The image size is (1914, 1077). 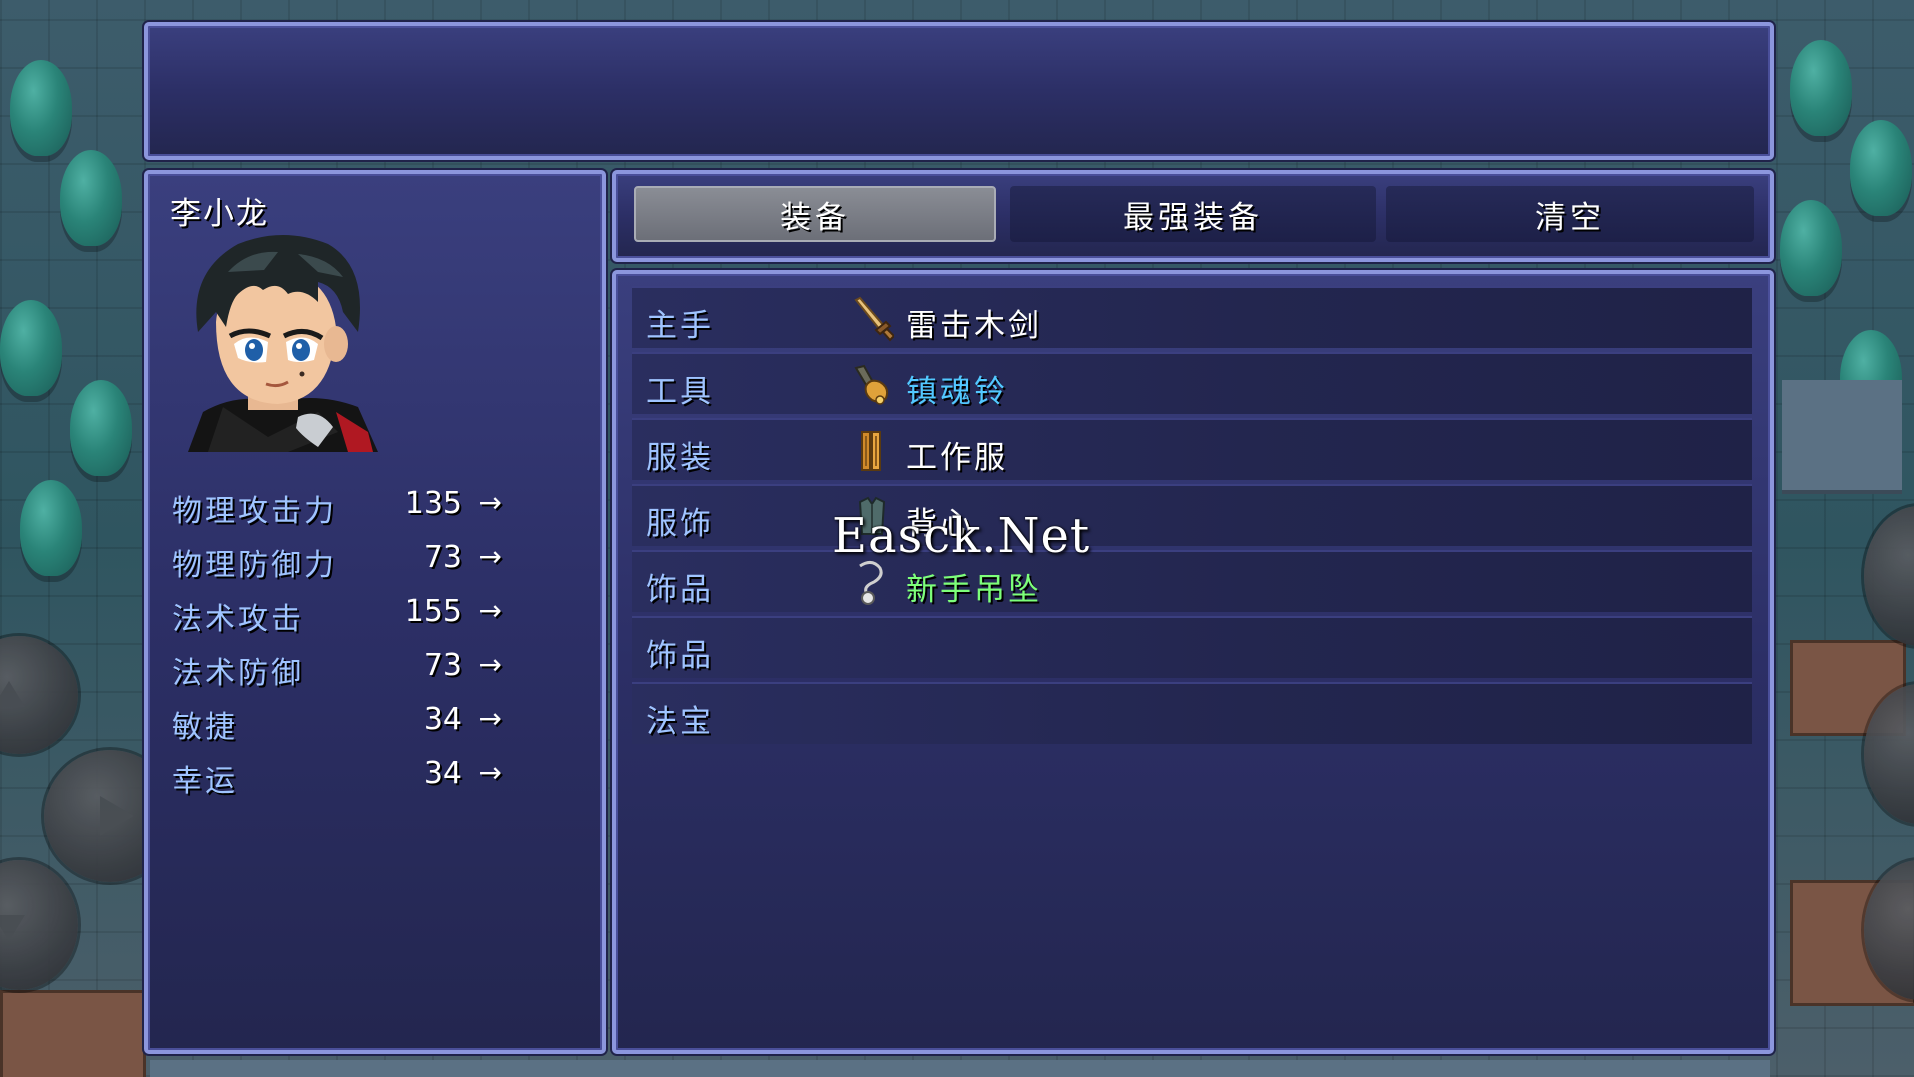 I want to click on item-name: 新手吊坠, so click(x=974, y=590).